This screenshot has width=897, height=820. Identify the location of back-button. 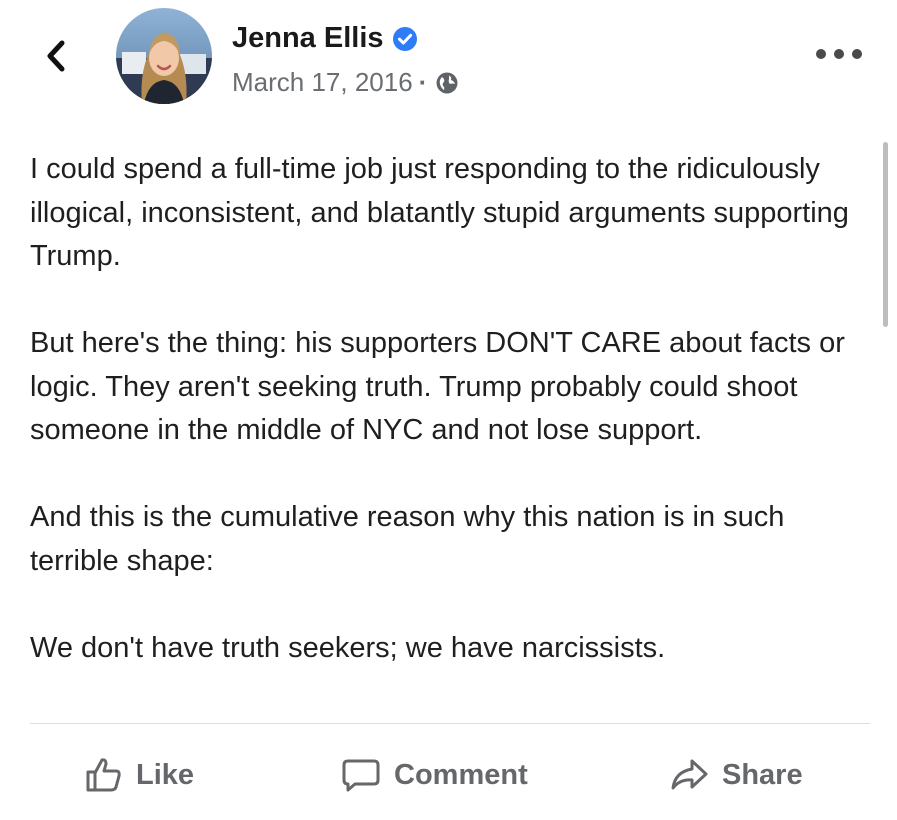
(56, 56).